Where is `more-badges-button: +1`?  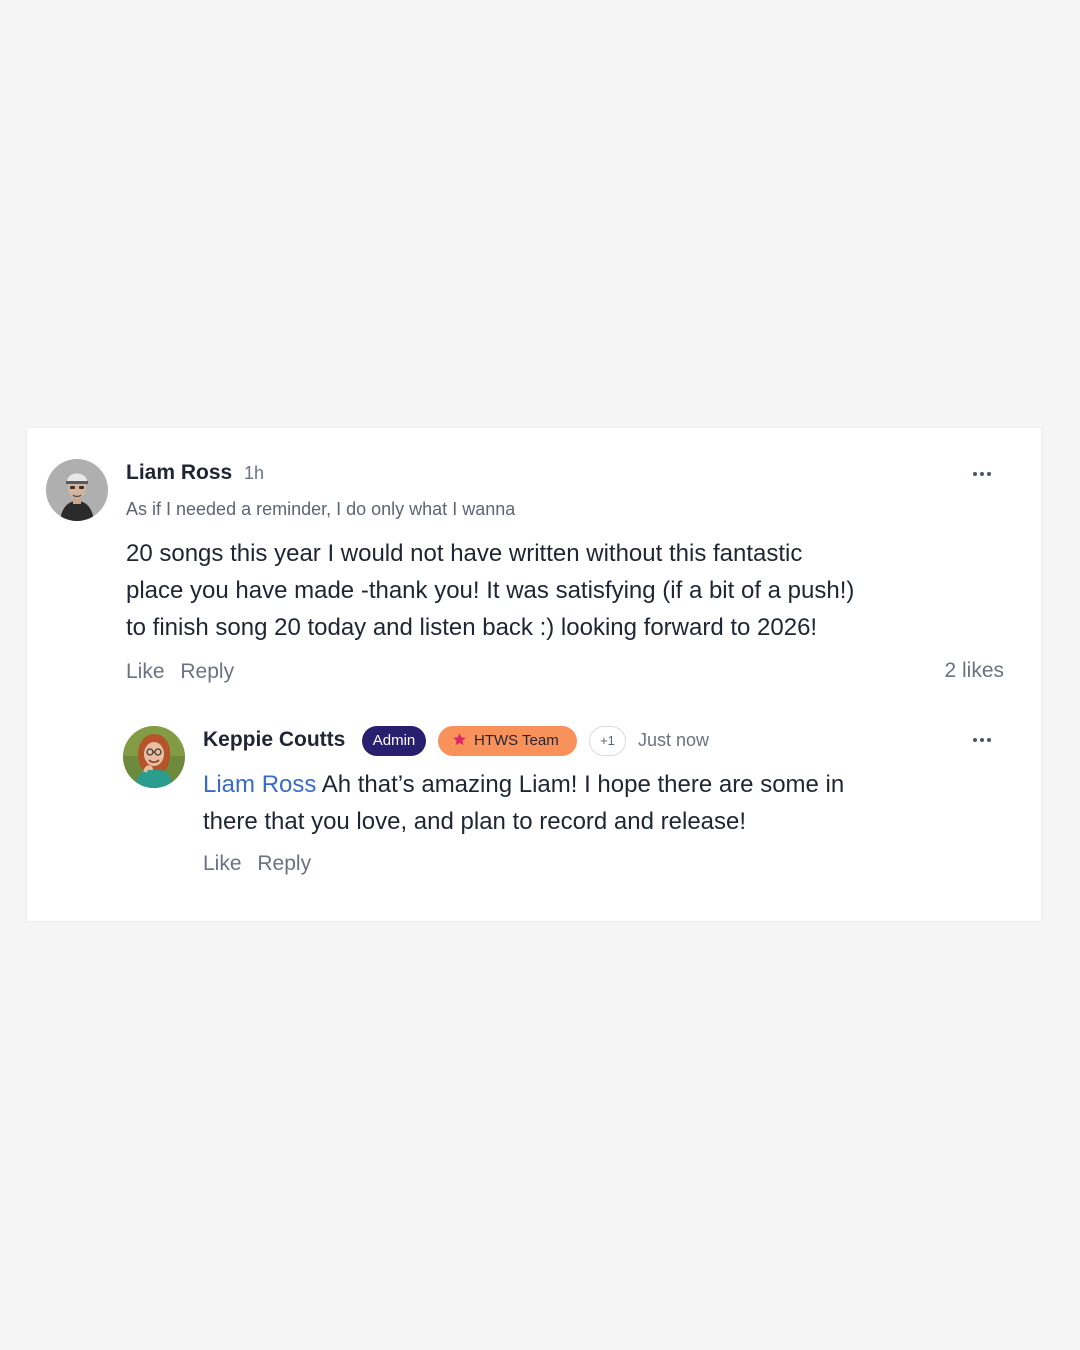
more-badges-button: +1 is located at coordinates (607, 741).